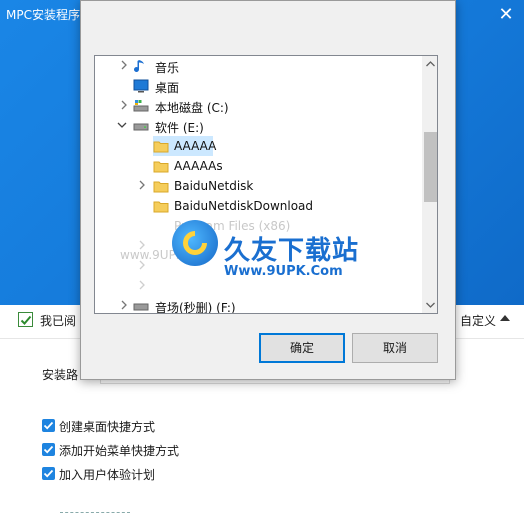 The width and height of the screenshot is (524, 518). Describe the element at coordinates (430, 64) in the screenshot. I see `scroll-up-arrow-icon` at that location.